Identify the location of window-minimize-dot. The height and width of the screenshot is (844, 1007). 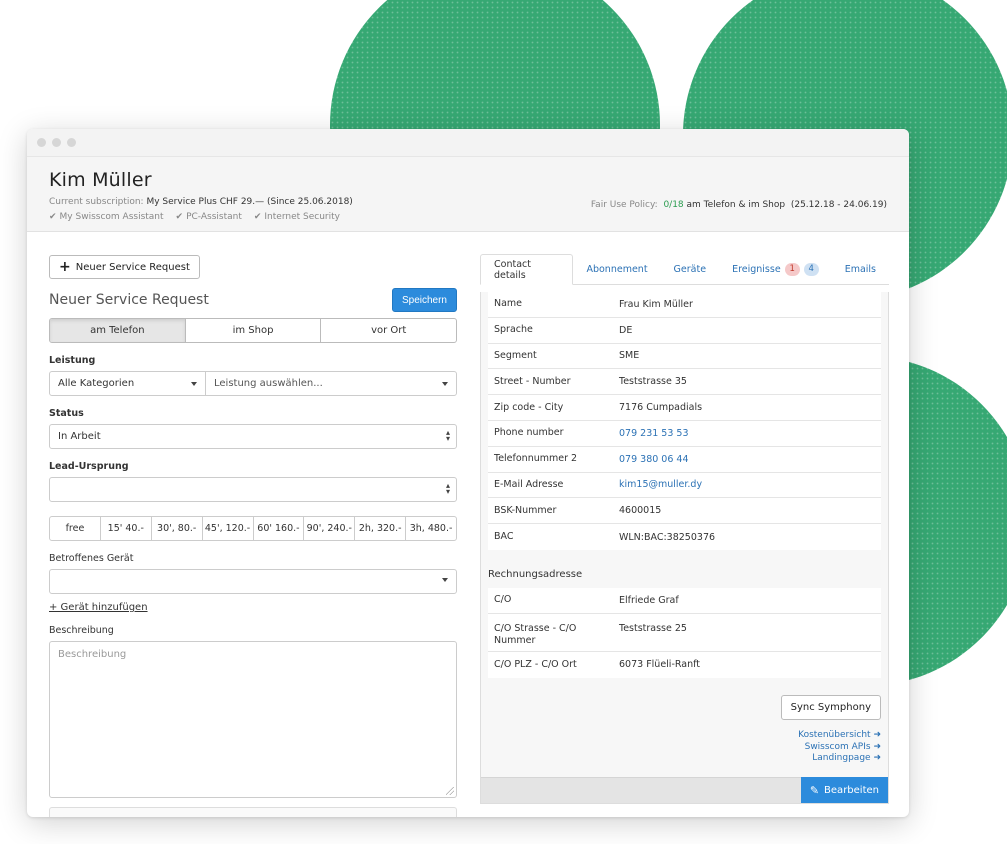
(56, 142).